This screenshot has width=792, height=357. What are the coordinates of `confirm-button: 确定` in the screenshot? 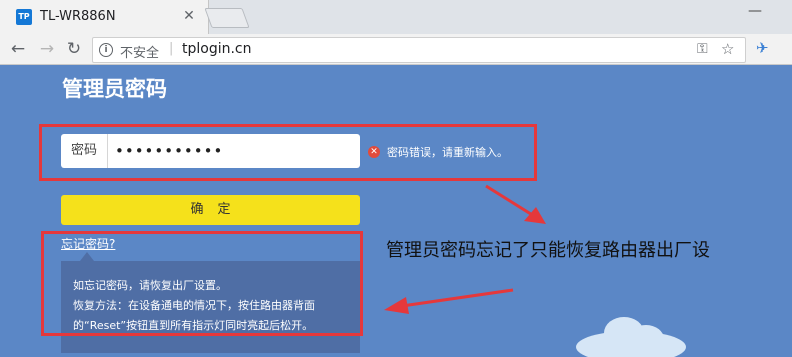 It's located at (210, 210).